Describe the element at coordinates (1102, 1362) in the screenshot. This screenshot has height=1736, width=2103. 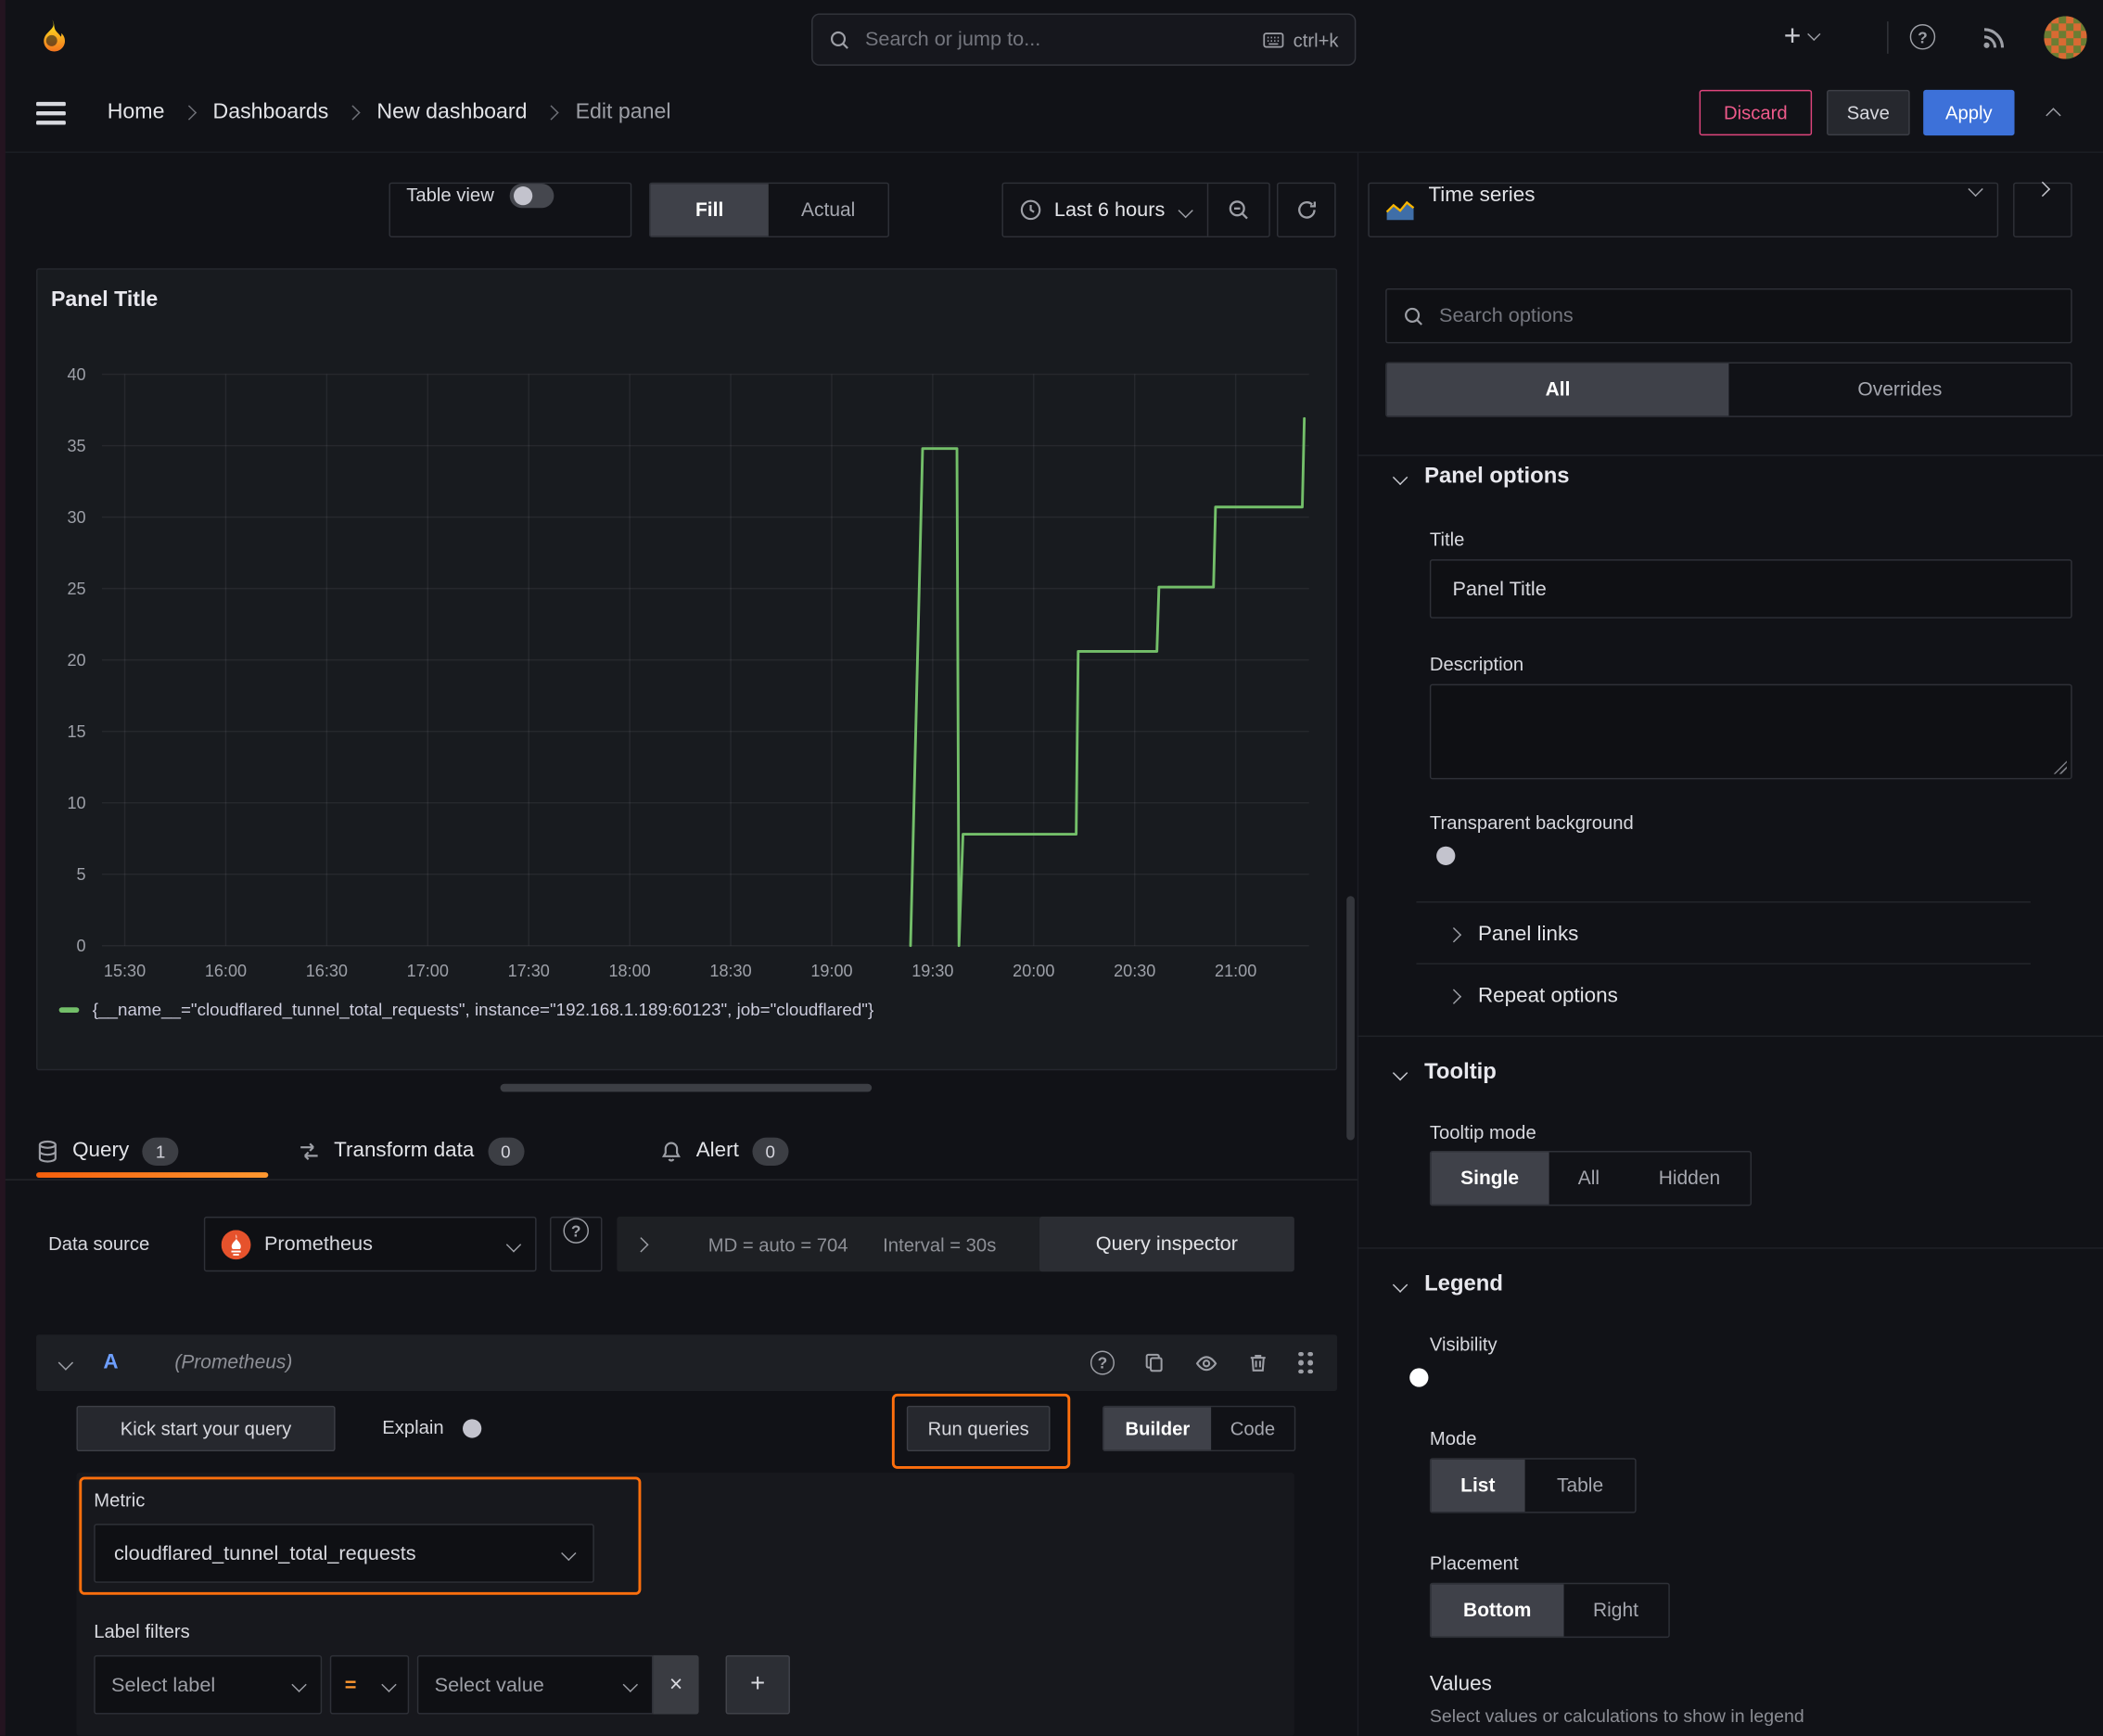
I see `query-help-icon: ?` at that location.